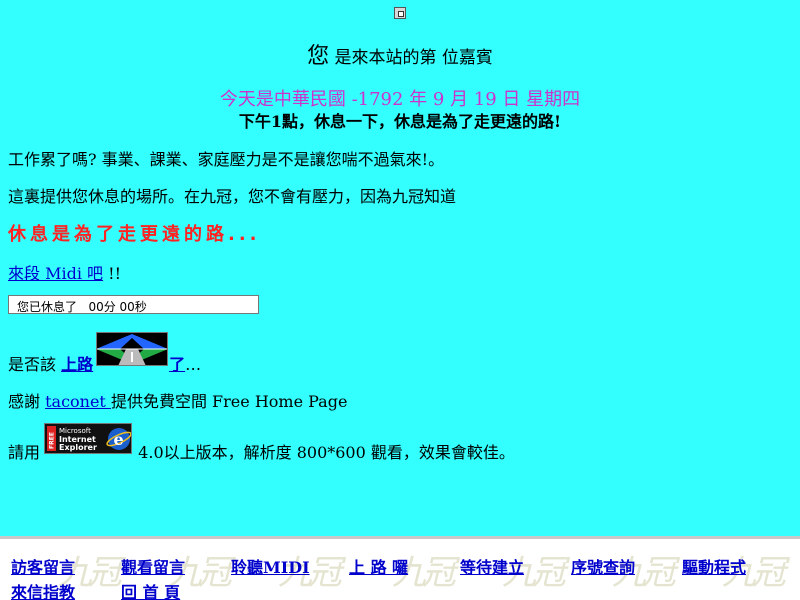 The image size is (800, 600). Describe the element at coordinates (27, 452) in the screenshot. I see `browser-prefix: 請用` at that location.